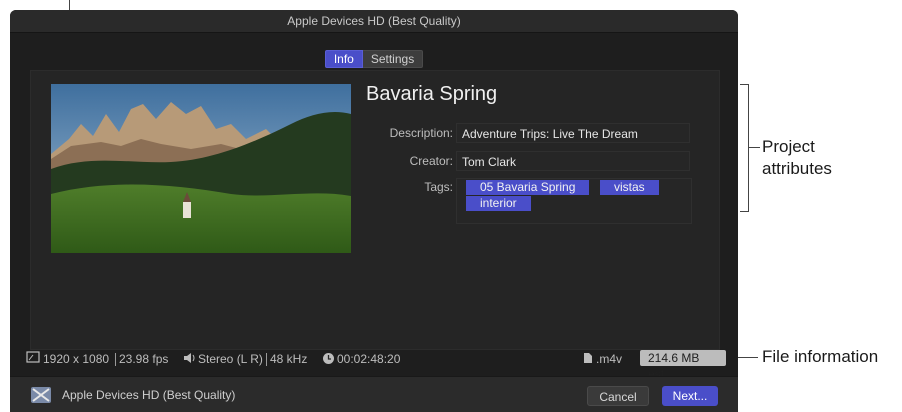 The width and height of the screenshot is (902, 412). Describe the element at coordinates (33, 358) in the screenshot. I see `frame-icon` at that location.